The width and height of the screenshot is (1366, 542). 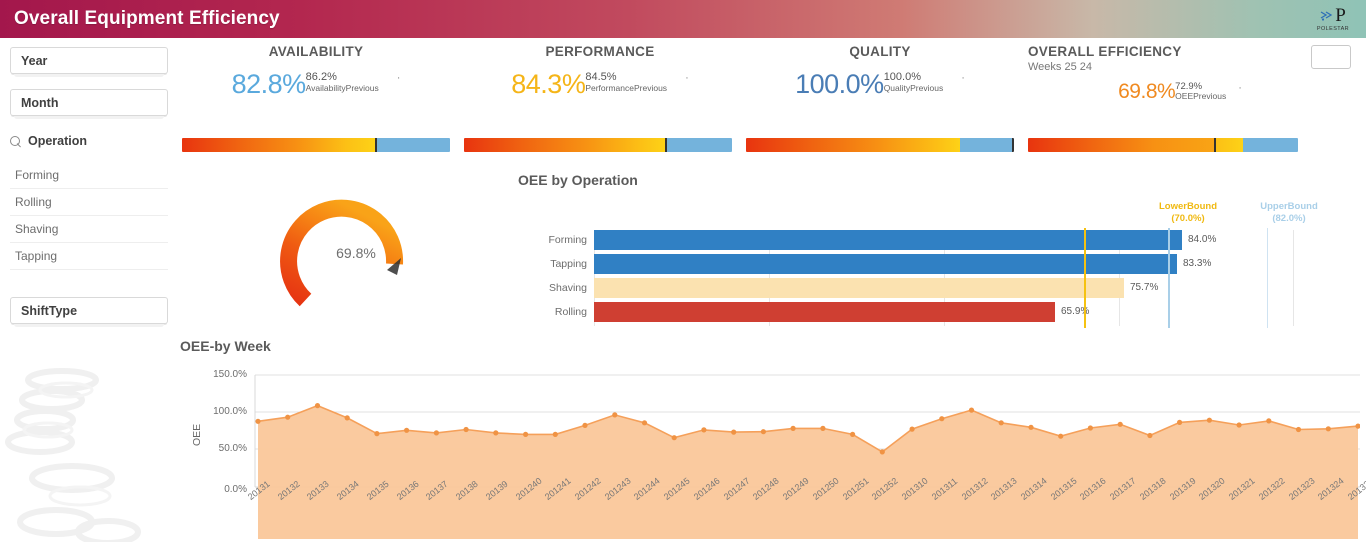 What do you see at coordinates (1201, 95) in the screenshot?
I see `kpi-previous-label: OEEPrevious` at bounding box center [1201, 95].